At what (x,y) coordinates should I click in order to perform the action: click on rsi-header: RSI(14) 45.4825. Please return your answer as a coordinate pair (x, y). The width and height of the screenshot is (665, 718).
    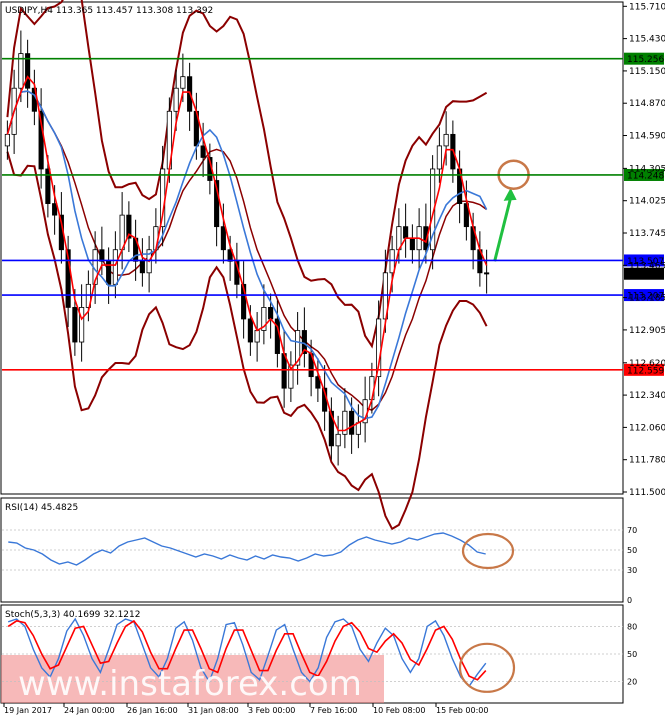
    Looking at the image, I should click on (41, 508).